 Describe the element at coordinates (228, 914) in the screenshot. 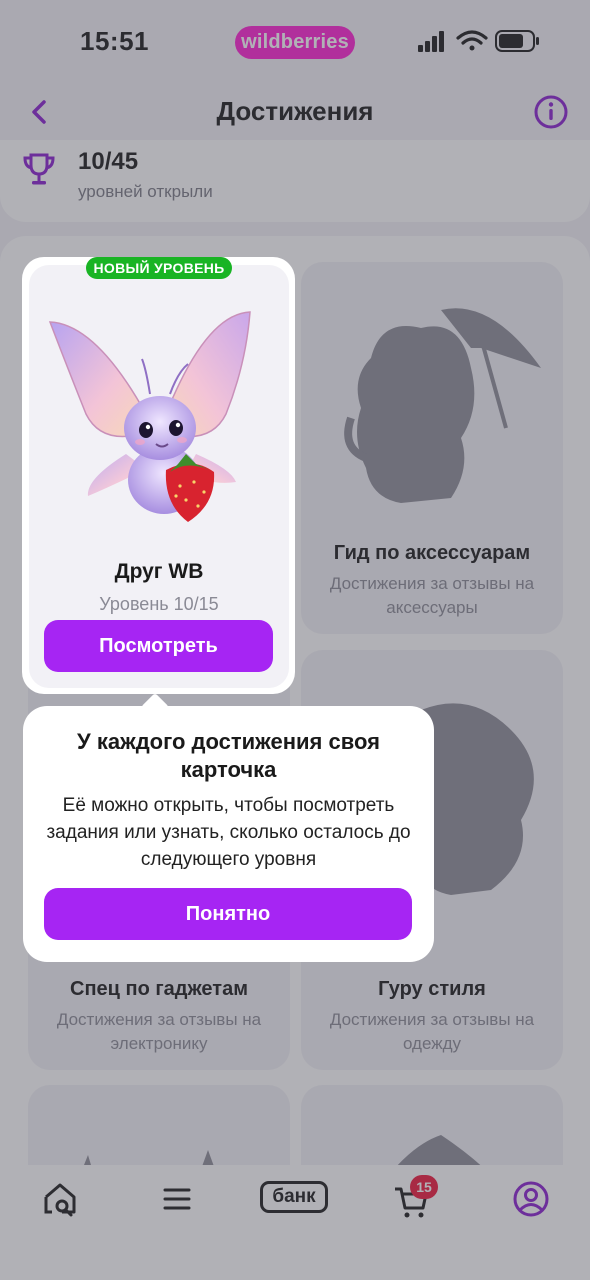

I see `got-it-button: Понятно` at that location.